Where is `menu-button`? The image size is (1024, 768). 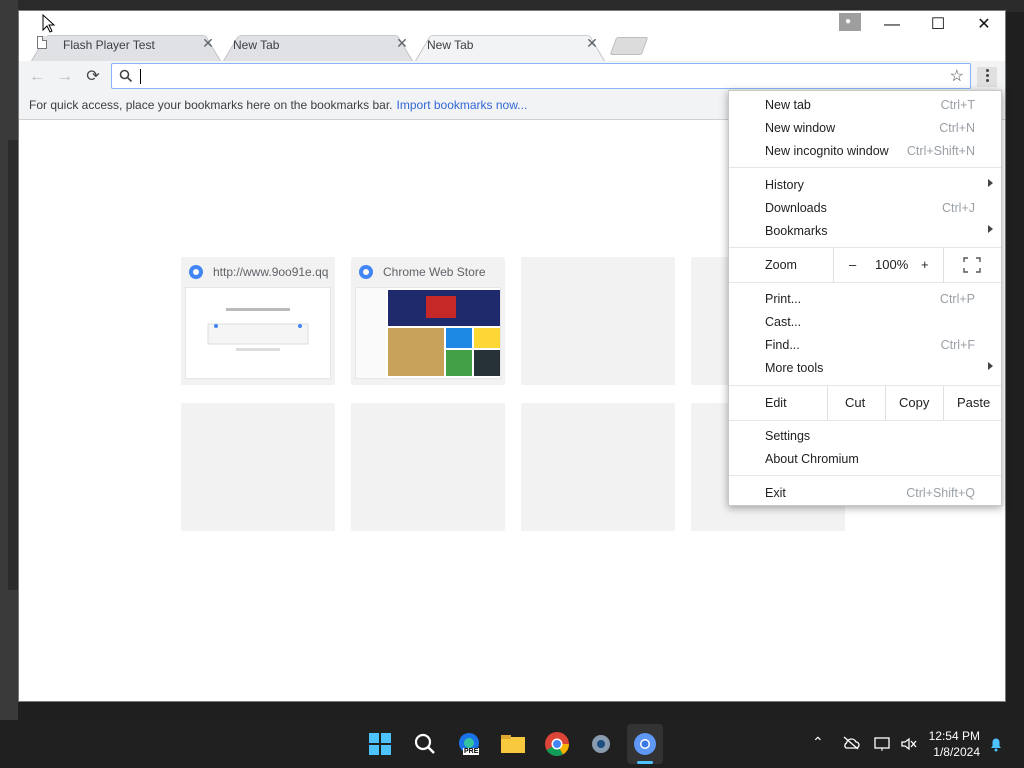
menu-button is located at coordinates (987, 77).